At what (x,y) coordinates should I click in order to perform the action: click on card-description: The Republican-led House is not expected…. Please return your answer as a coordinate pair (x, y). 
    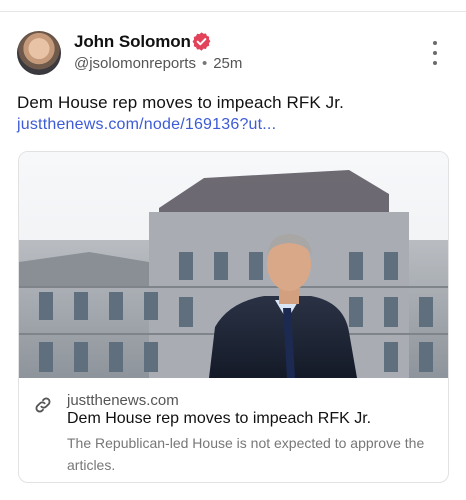
    Looking at the image, I should click on (246, 454).